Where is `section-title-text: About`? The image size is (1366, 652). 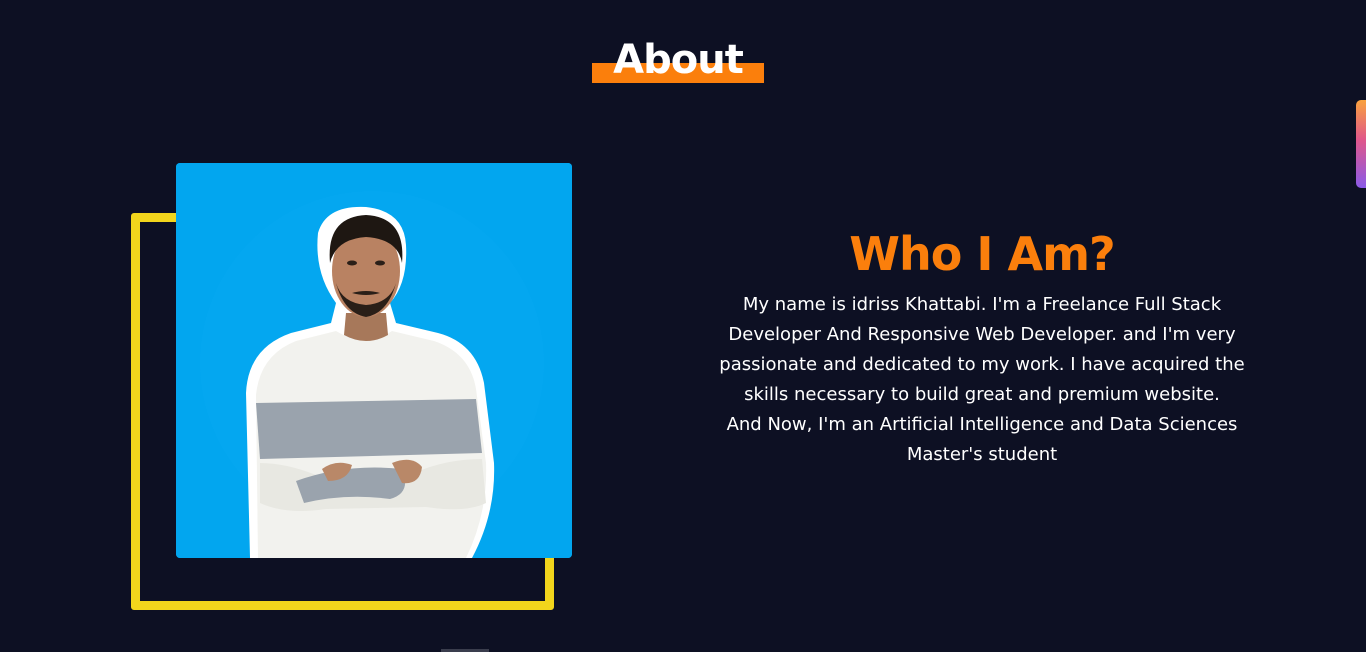 section-title-text: About is located at coordinates (678, 60).